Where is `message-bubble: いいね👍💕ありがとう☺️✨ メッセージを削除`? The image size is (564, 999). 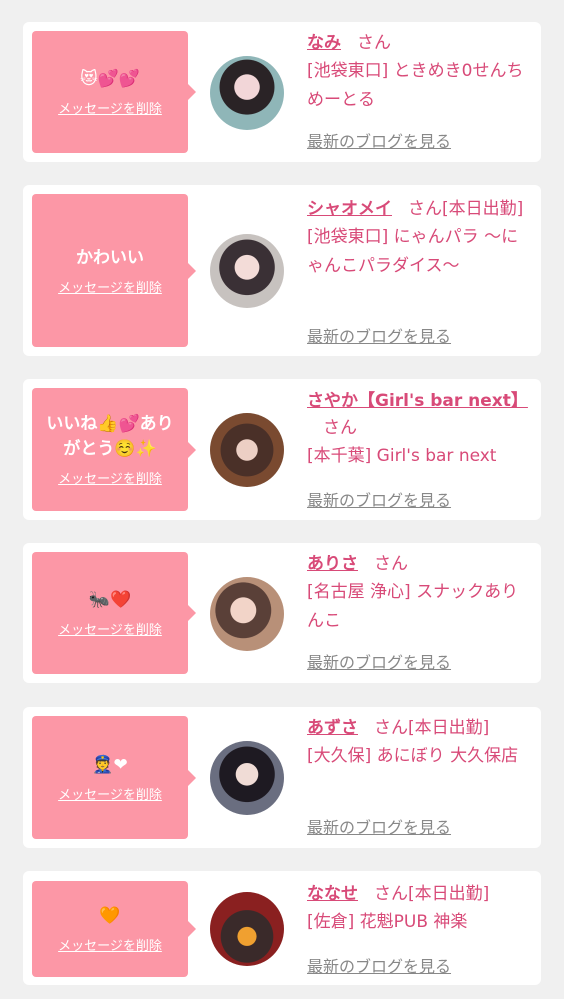 message-bubble: いいね👍💕ありがとう☺️✨ メッセージを削除 is located at coordinates (114, 449).